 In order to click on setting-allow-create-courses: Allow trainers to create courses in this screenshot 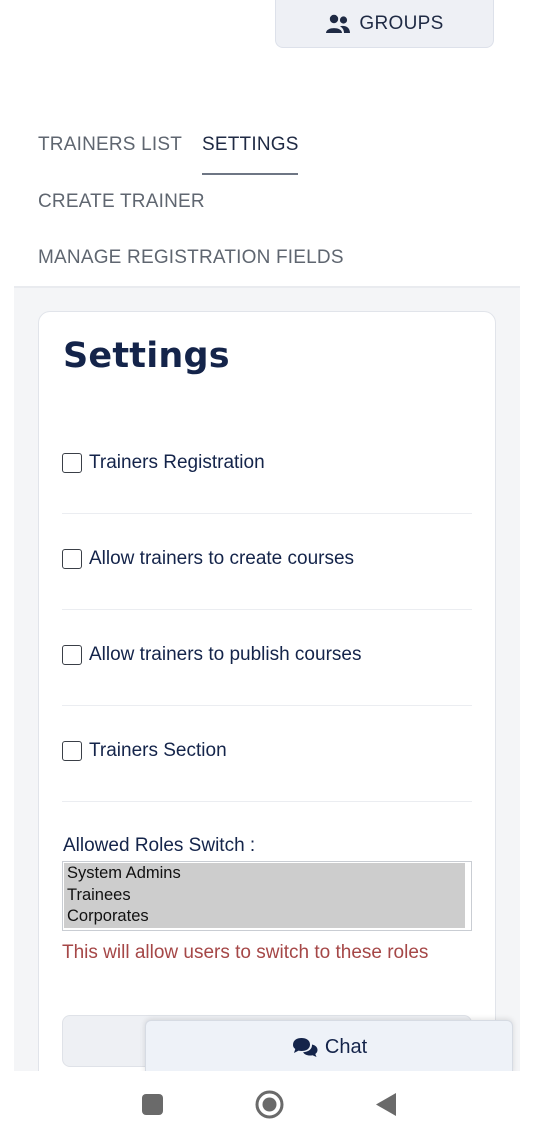, I will do `click(267, 559)`.